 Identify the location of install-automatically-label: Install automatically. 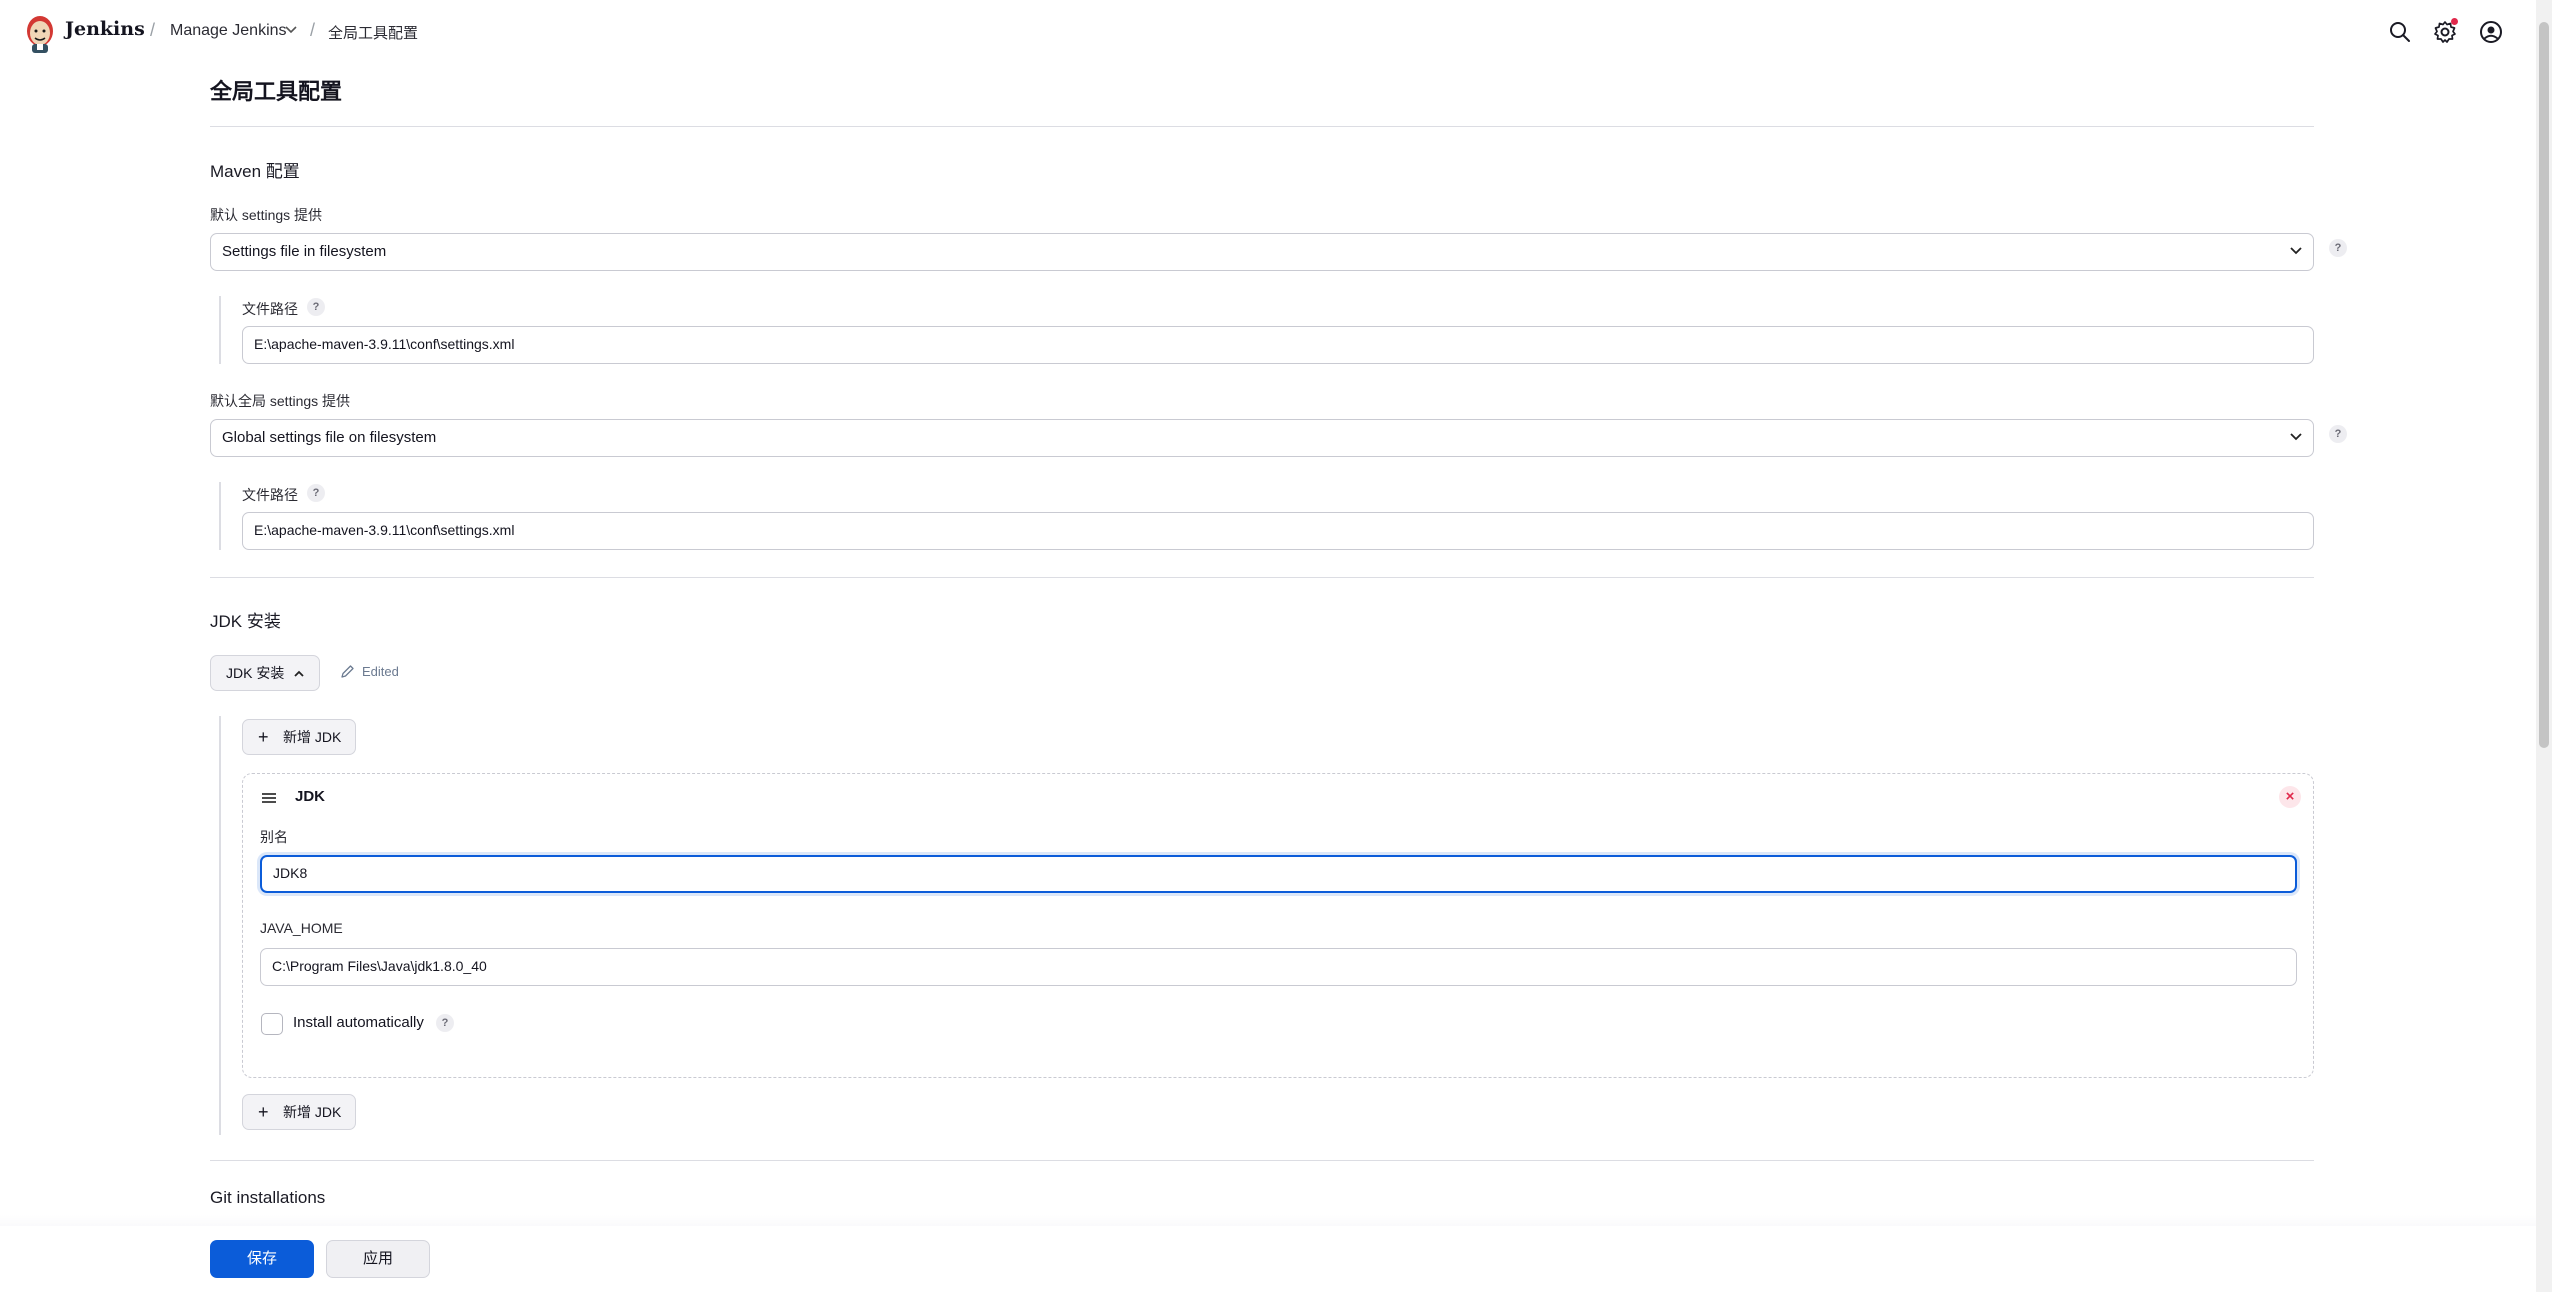
(358, 1022).